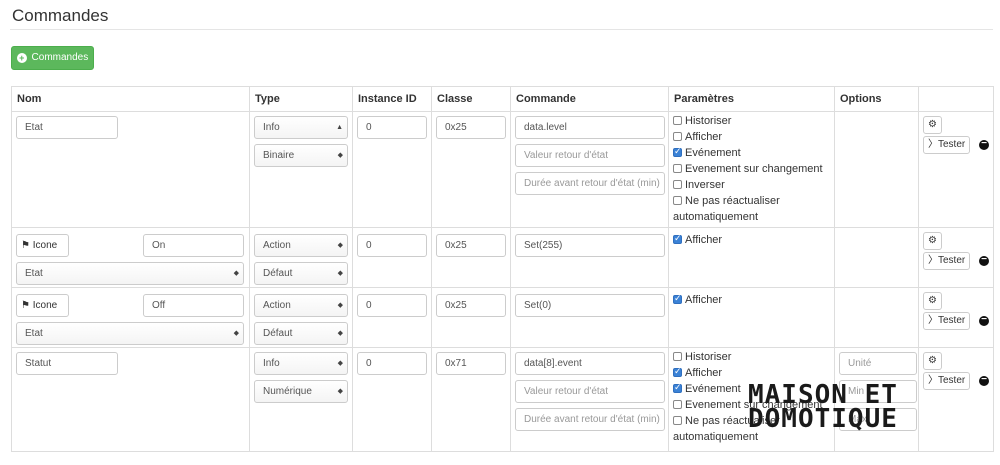  I want to click on subtype-select: Numérique ◆, so click(301, 391).